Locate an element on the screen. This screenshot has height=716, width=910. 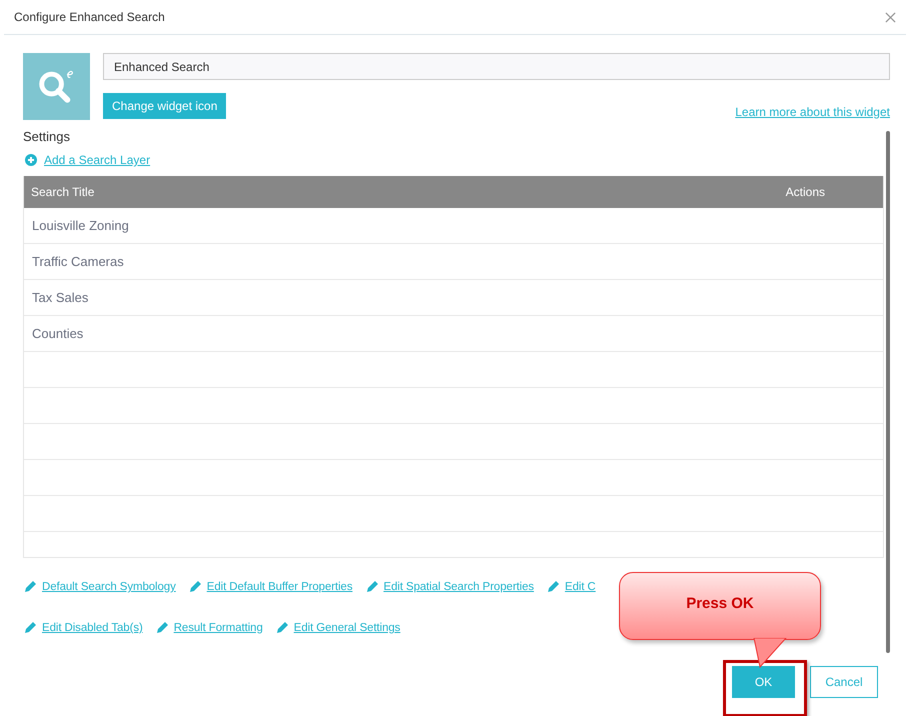
add-icon is located at coordinates (31, 160).